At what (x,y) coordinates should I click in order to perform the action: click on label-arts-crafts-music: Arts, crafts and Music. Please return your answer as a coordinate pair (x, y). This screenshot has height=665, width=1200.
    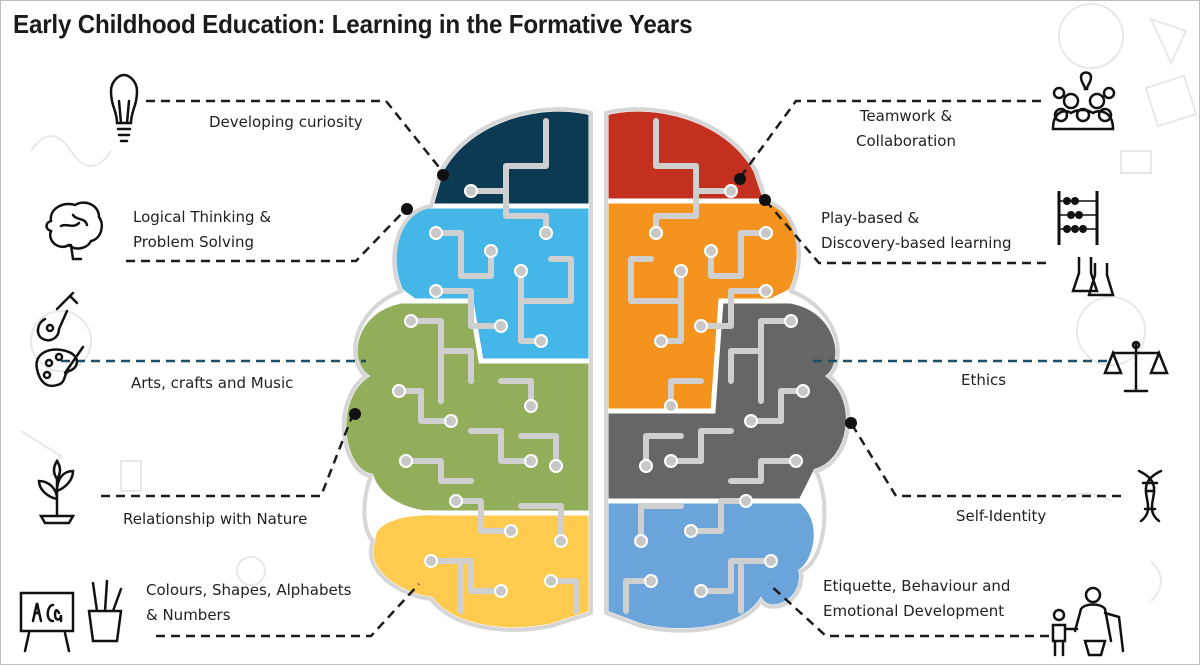
    Looking at the image, I should click on (212, 383).